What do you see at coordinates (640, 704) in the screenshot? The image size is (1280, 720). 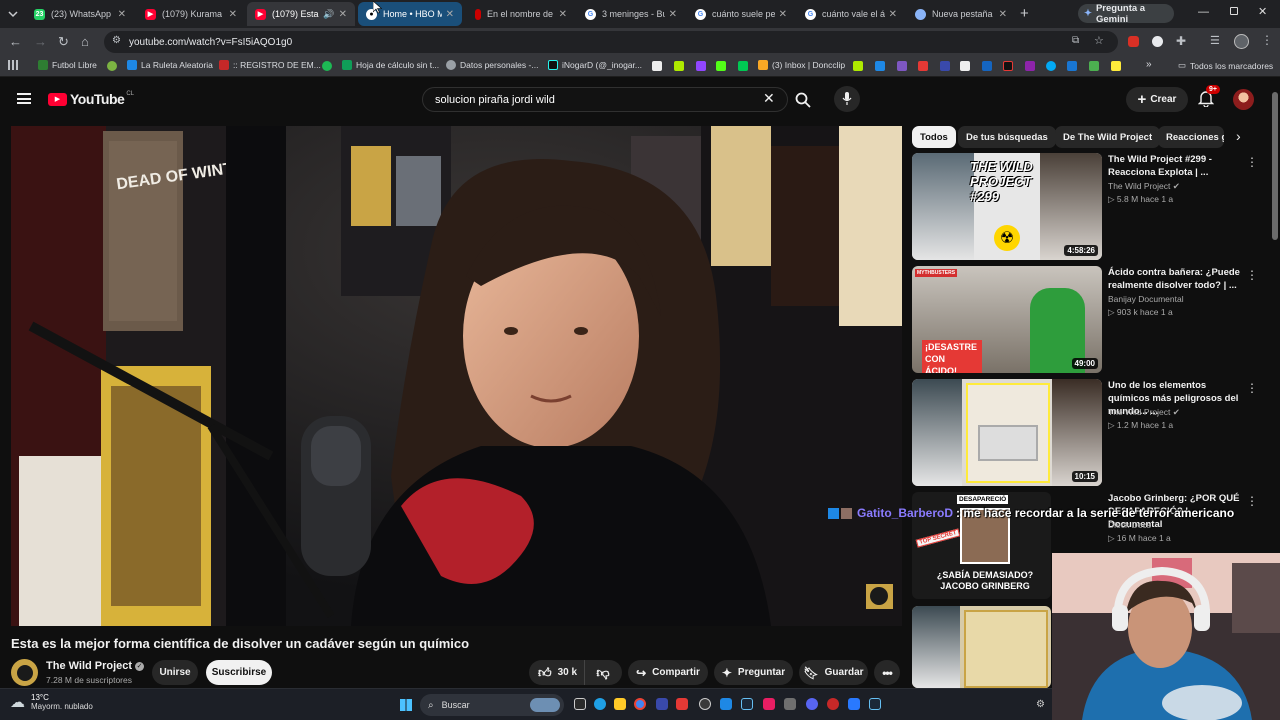 I see `chrome-taskbar-icon` at bounding box center [640, 704].